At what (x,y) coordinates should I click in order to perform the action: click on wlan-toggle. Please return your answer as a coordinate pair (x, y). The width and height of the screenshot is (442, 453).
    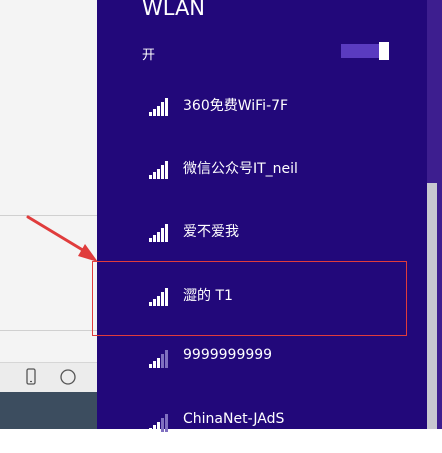
    Looking at the image, I should click on (365, 51).